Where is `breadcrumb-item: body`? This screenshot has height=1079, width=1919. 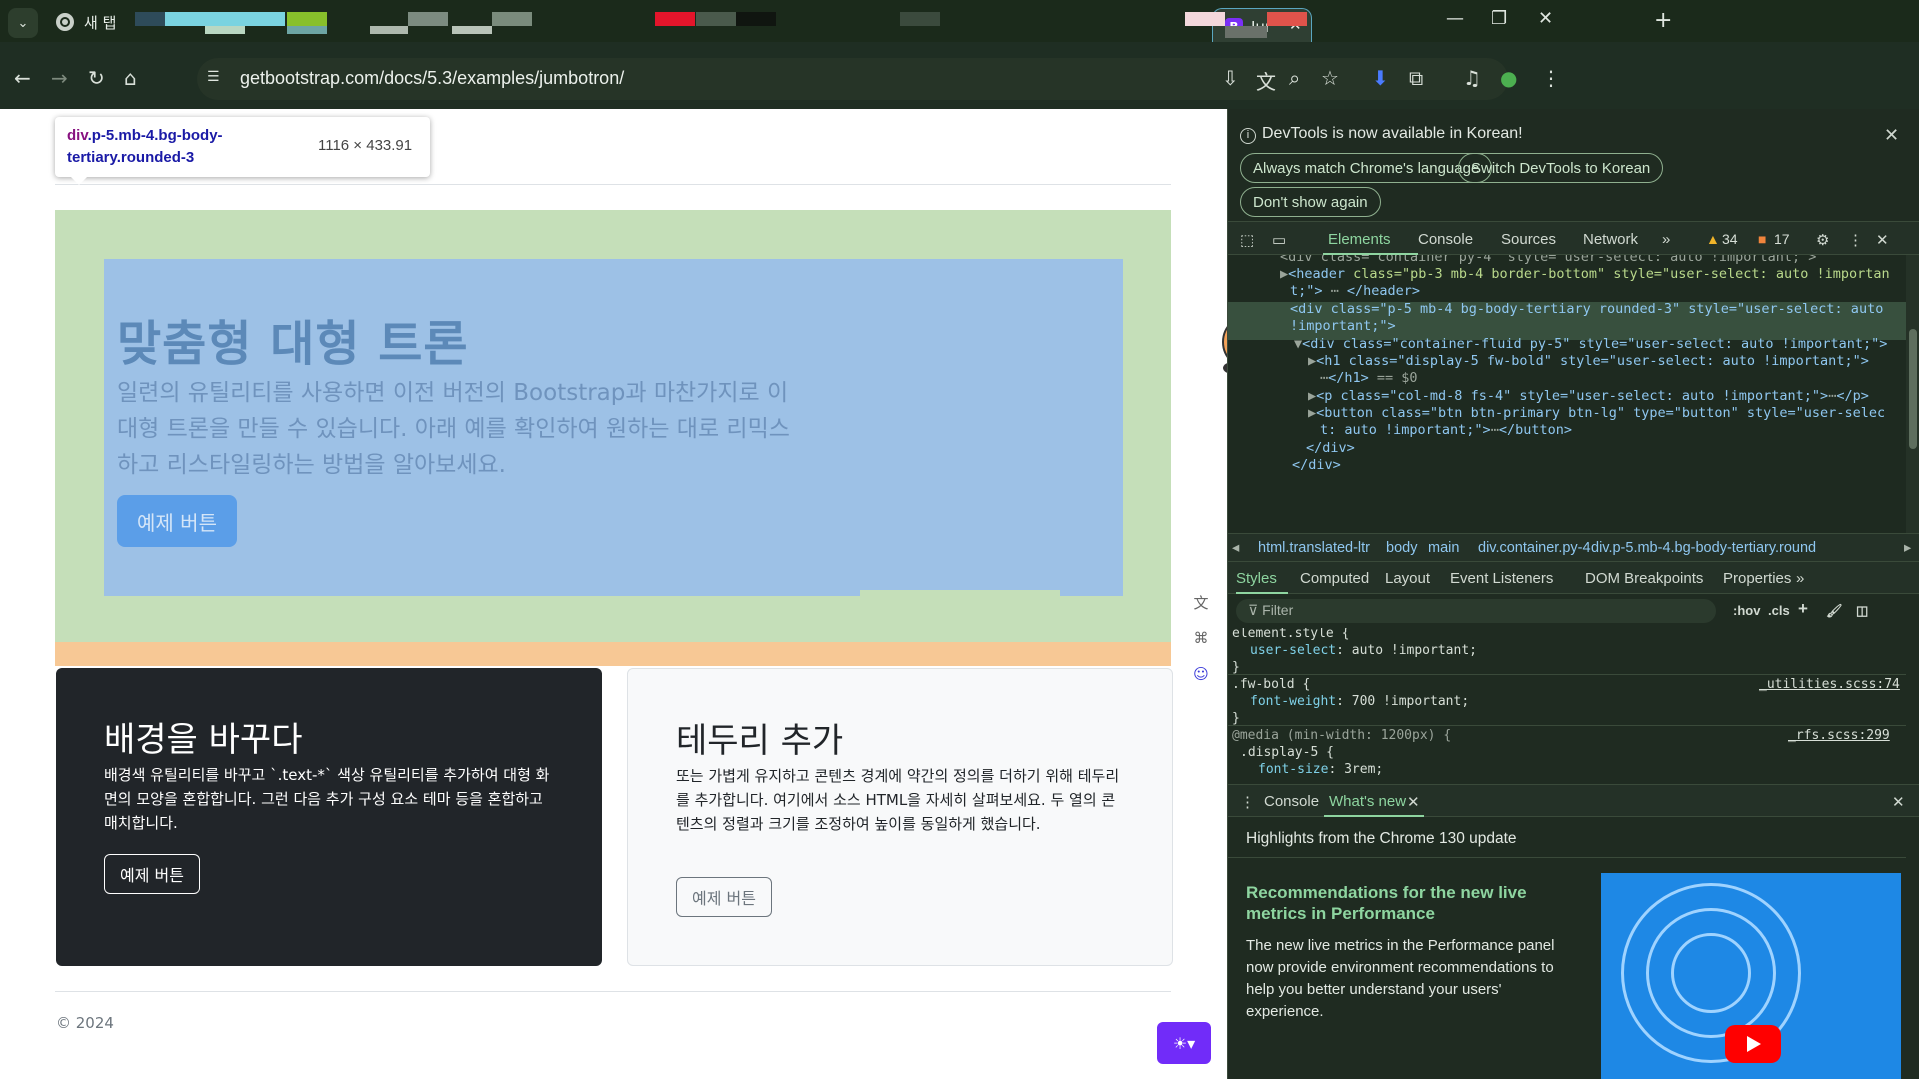
breadcrumb-item: body is located at coordinates (1401, 548).